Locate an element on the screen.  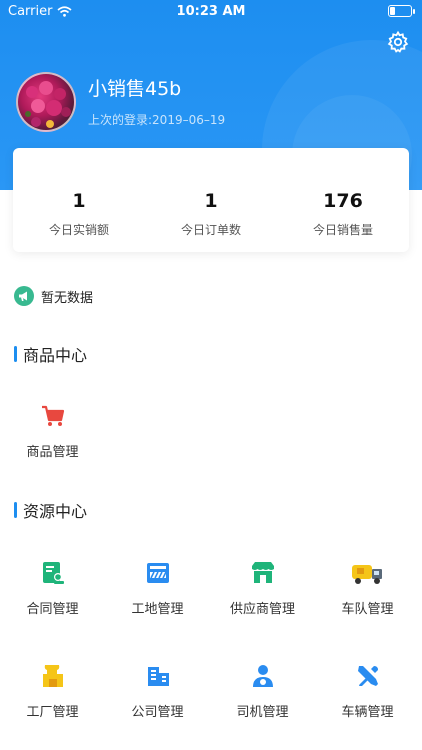
vehicle-tools-icon is located at coordinates (367, 676).